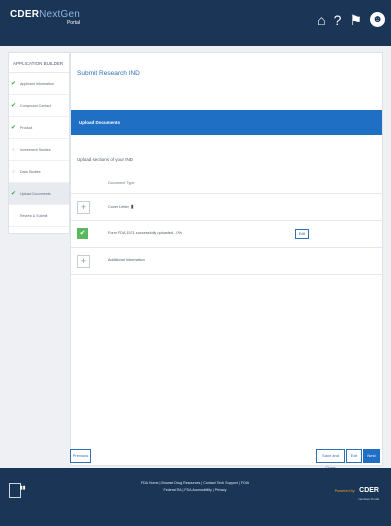 The image size is (391, 526). I want to click on powered-brand: CDER, so click(369, 490).